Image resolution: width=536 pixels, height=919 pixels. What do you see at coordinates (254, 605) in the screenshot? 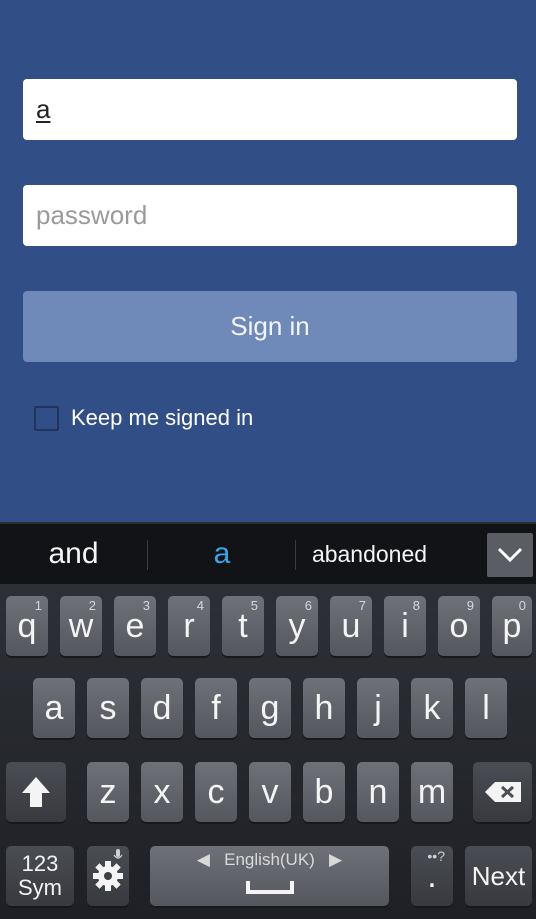
I see `key-hint: 5` at bounding box center [254, 605].